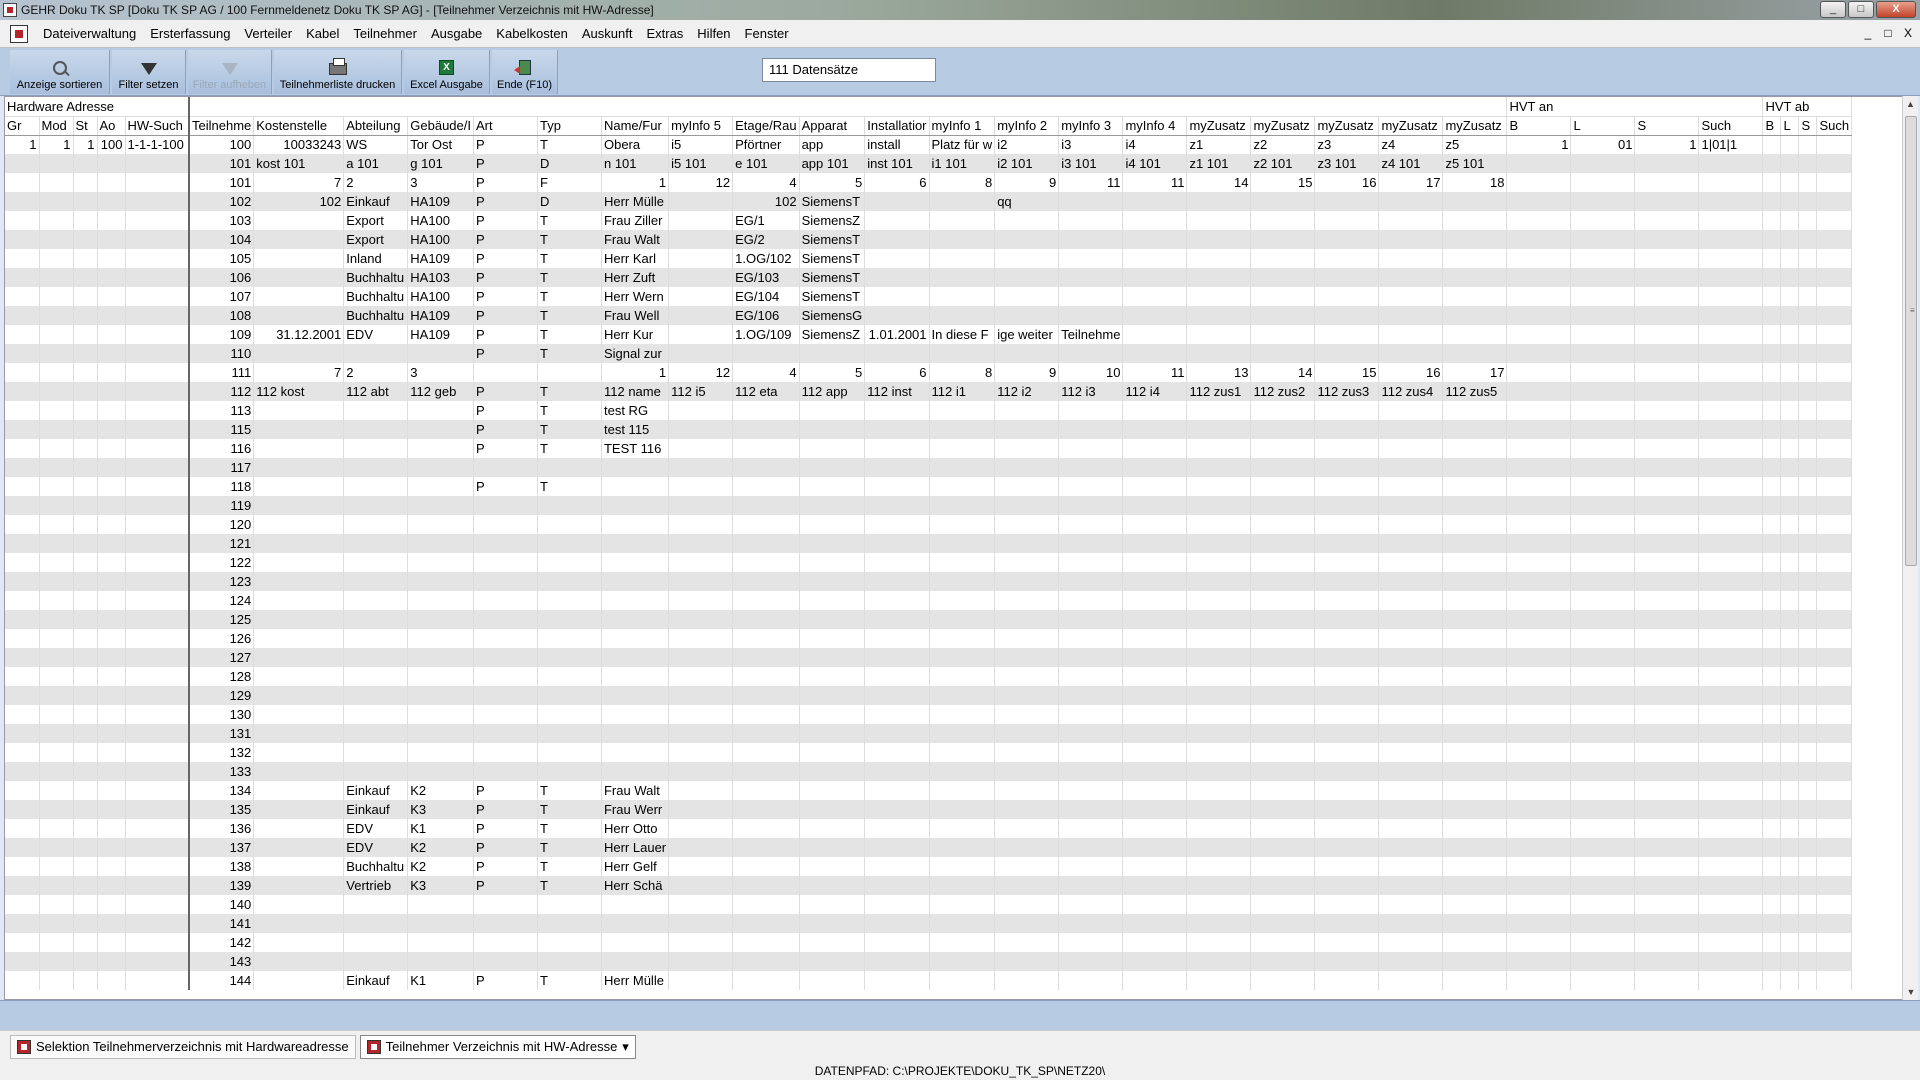 Image resolution: width=1920 pixels, height=1080 pixels. I want to click on table-cell: Buchhaltu, so click(376, 315).